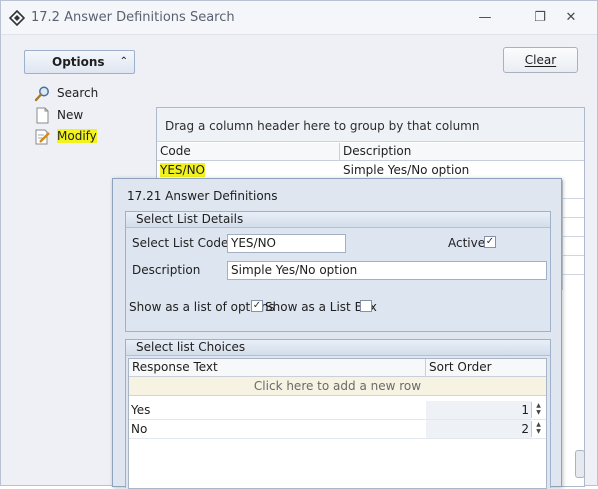 This screenshot has width=598, height=489. I want to click on grid-header: Code Description, so click(370, 152).